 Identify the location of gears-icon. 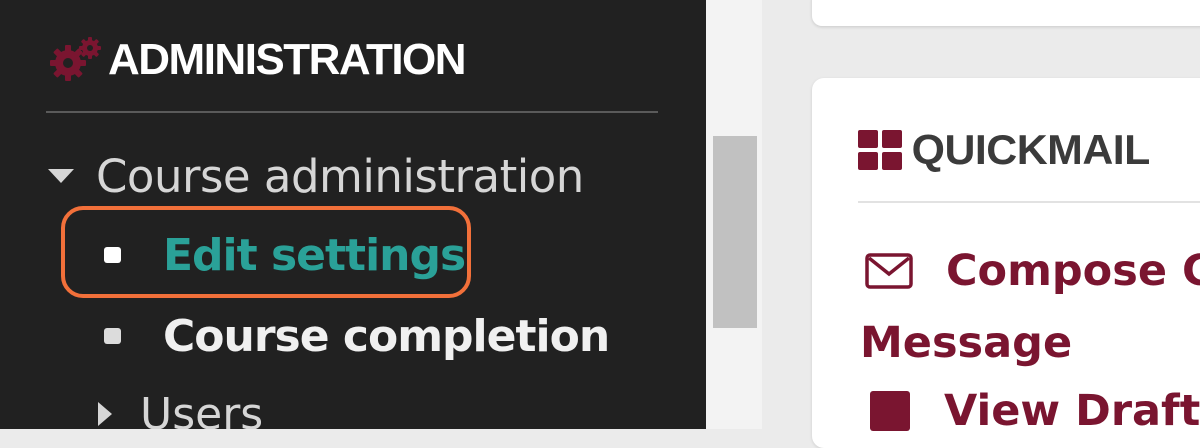
(75, 59).